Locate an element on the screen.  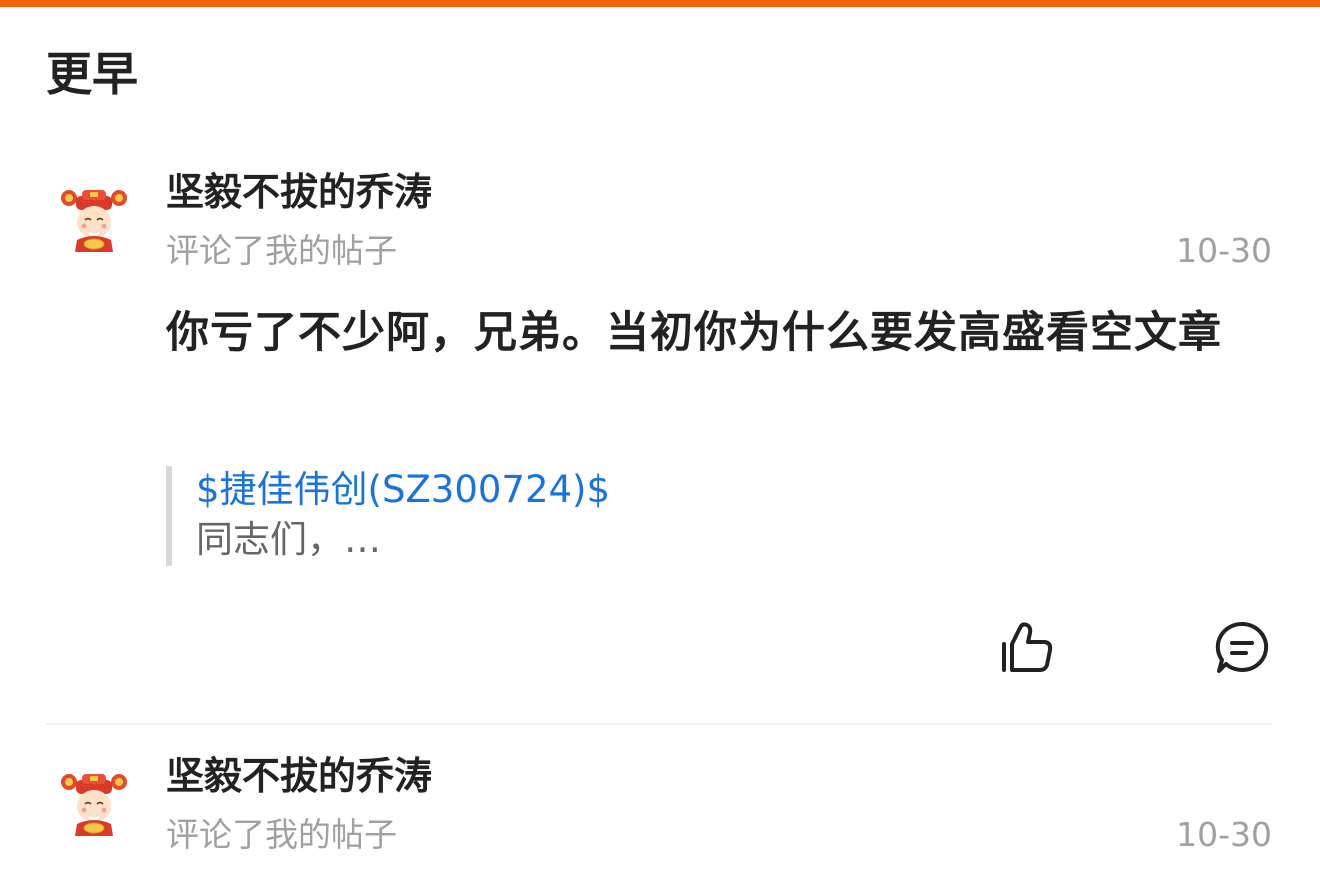
section-title: 更早 is located at coordinates (92, 74).